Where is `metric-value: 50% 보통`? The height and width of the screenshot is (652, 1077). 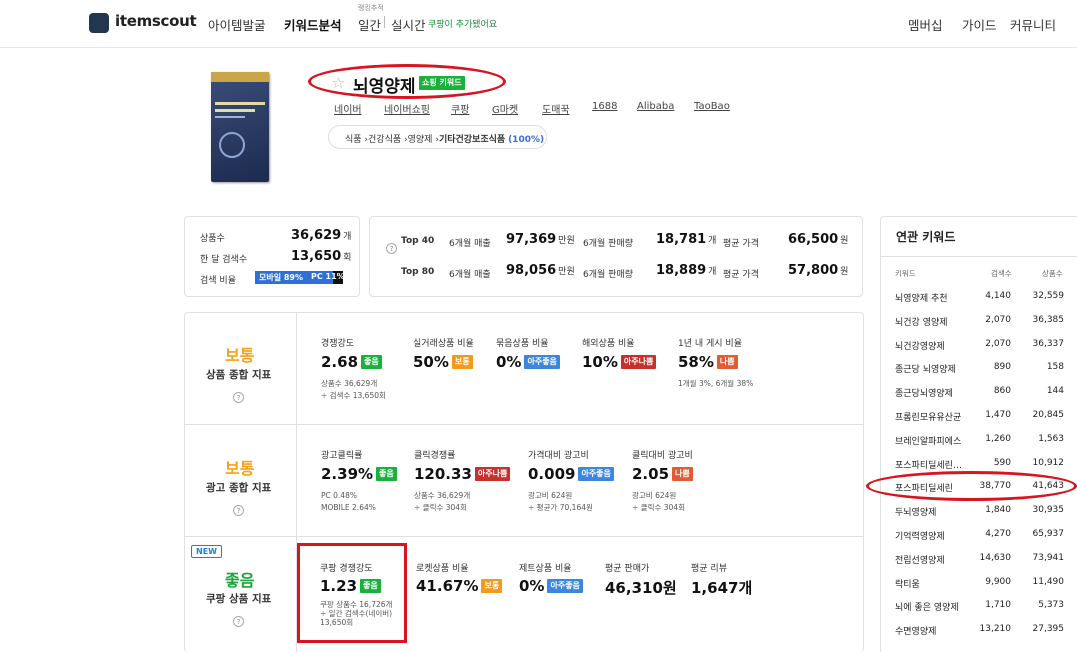
metric-value: 50% 보통 is located at coordinates (443, 362).